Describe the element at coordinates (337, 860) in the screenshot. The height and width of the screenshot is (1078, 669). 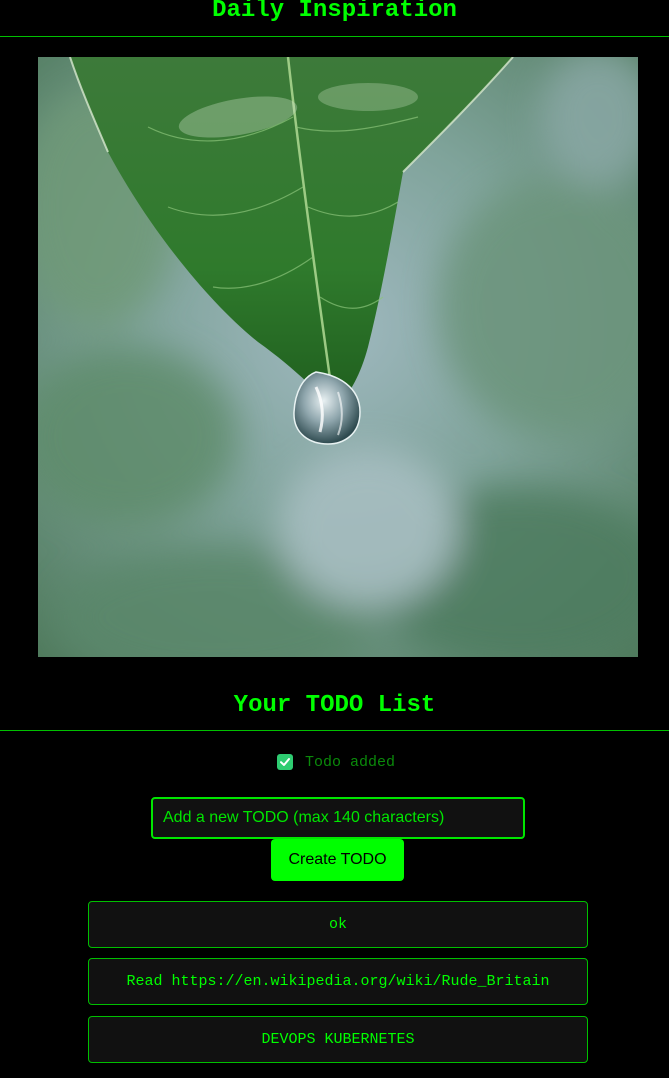
I see `create-todo-button: Create TODO` at that location.